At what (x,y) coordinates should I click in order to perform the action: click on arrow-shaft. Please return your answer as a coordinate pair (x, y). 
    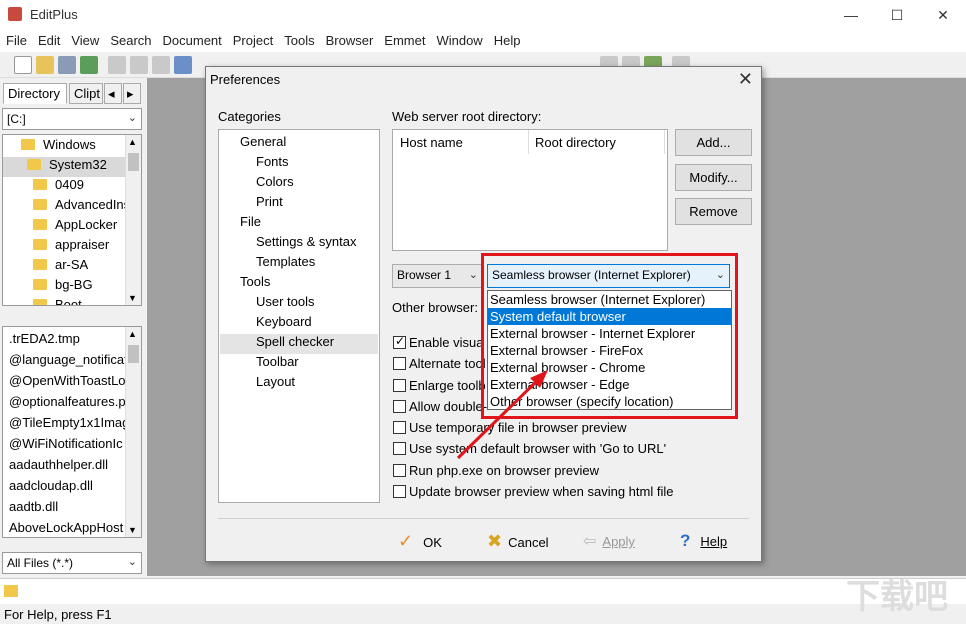
    Looking at the image, I should click on (499, 418).